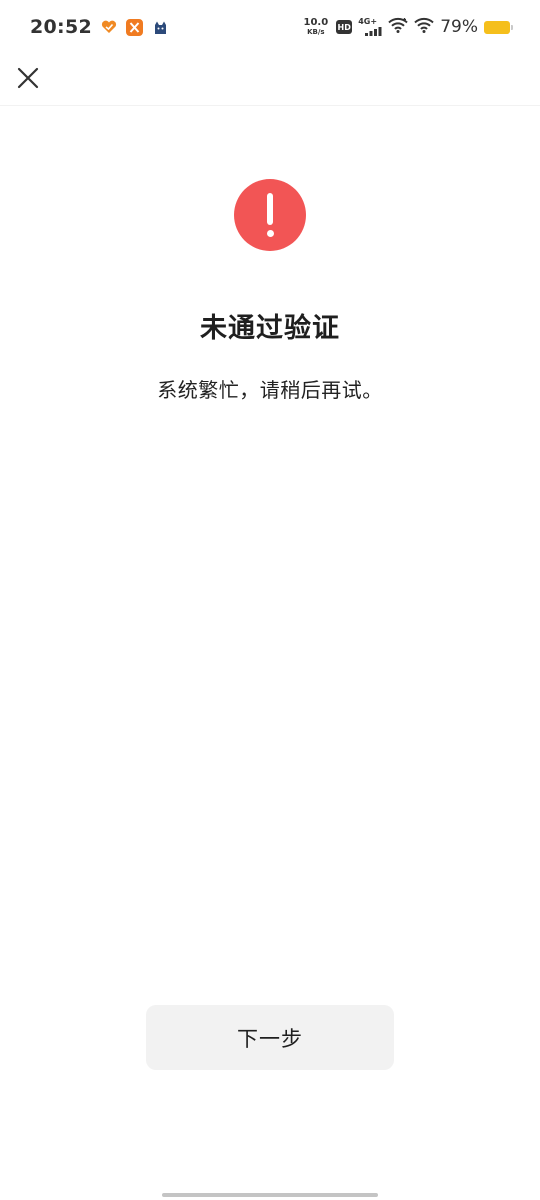 This screenshot has width=540, height=1200. What do you see at coordinates (161, 27) in the screenshot?
I see `cat-icon` at bounding box center [161, 27].